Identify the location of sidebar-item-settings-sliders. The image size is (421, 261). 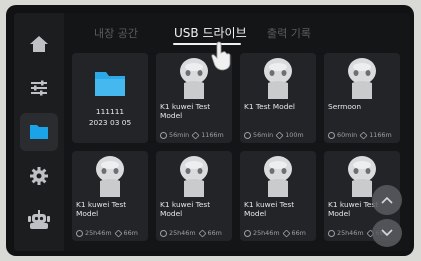
(39, 88).